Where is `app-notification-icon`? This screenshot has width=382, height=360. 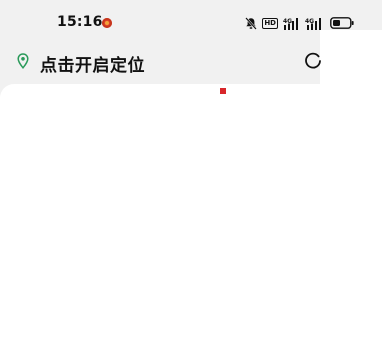 app-notification-icon is located at coordinates (107, 23).